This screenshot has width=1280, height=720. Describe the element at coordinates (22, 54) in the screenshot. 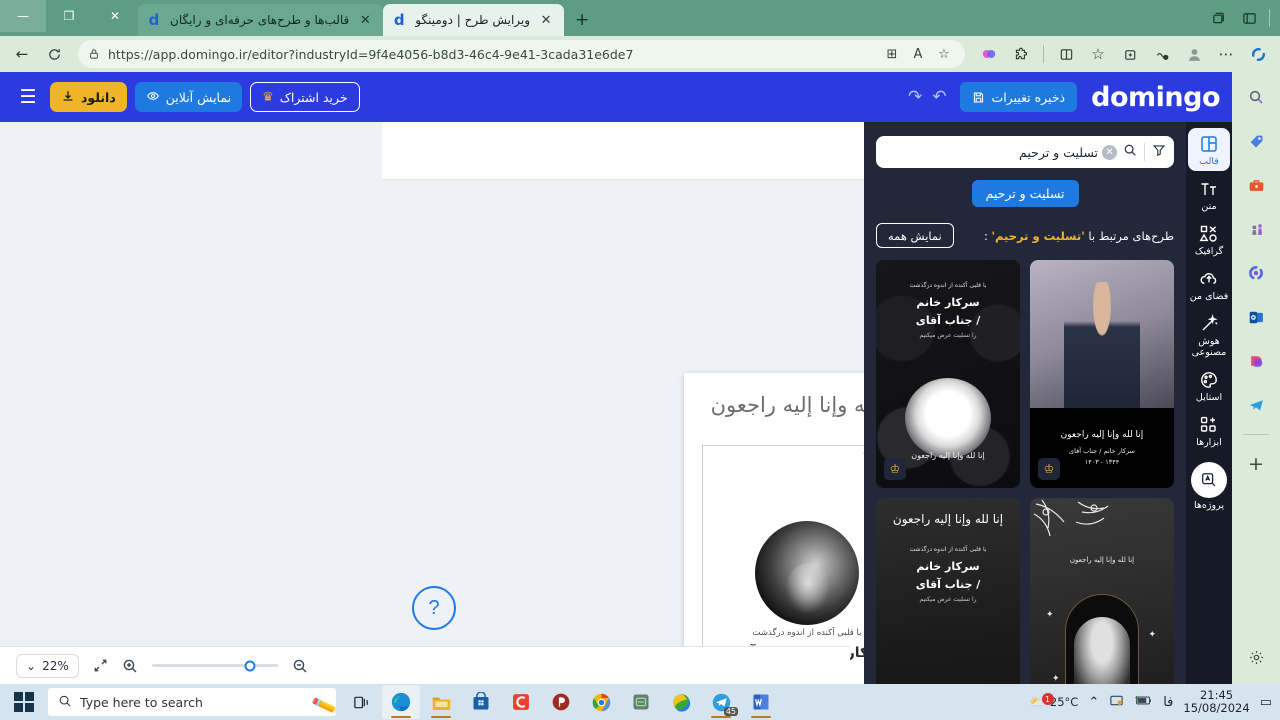

I see `back-icon: ←` at that location.